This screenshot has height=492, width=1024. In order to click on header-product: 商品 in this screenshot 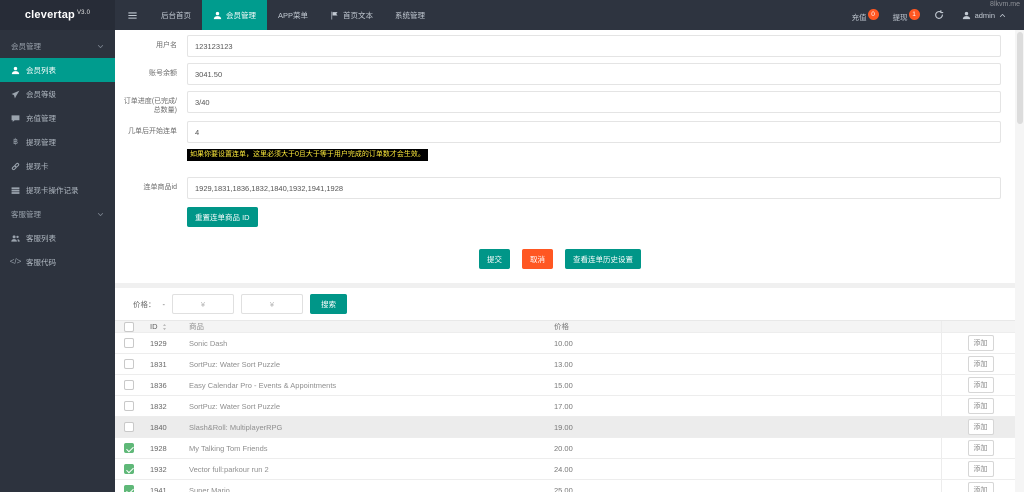, I will do `click(196, 326)`.